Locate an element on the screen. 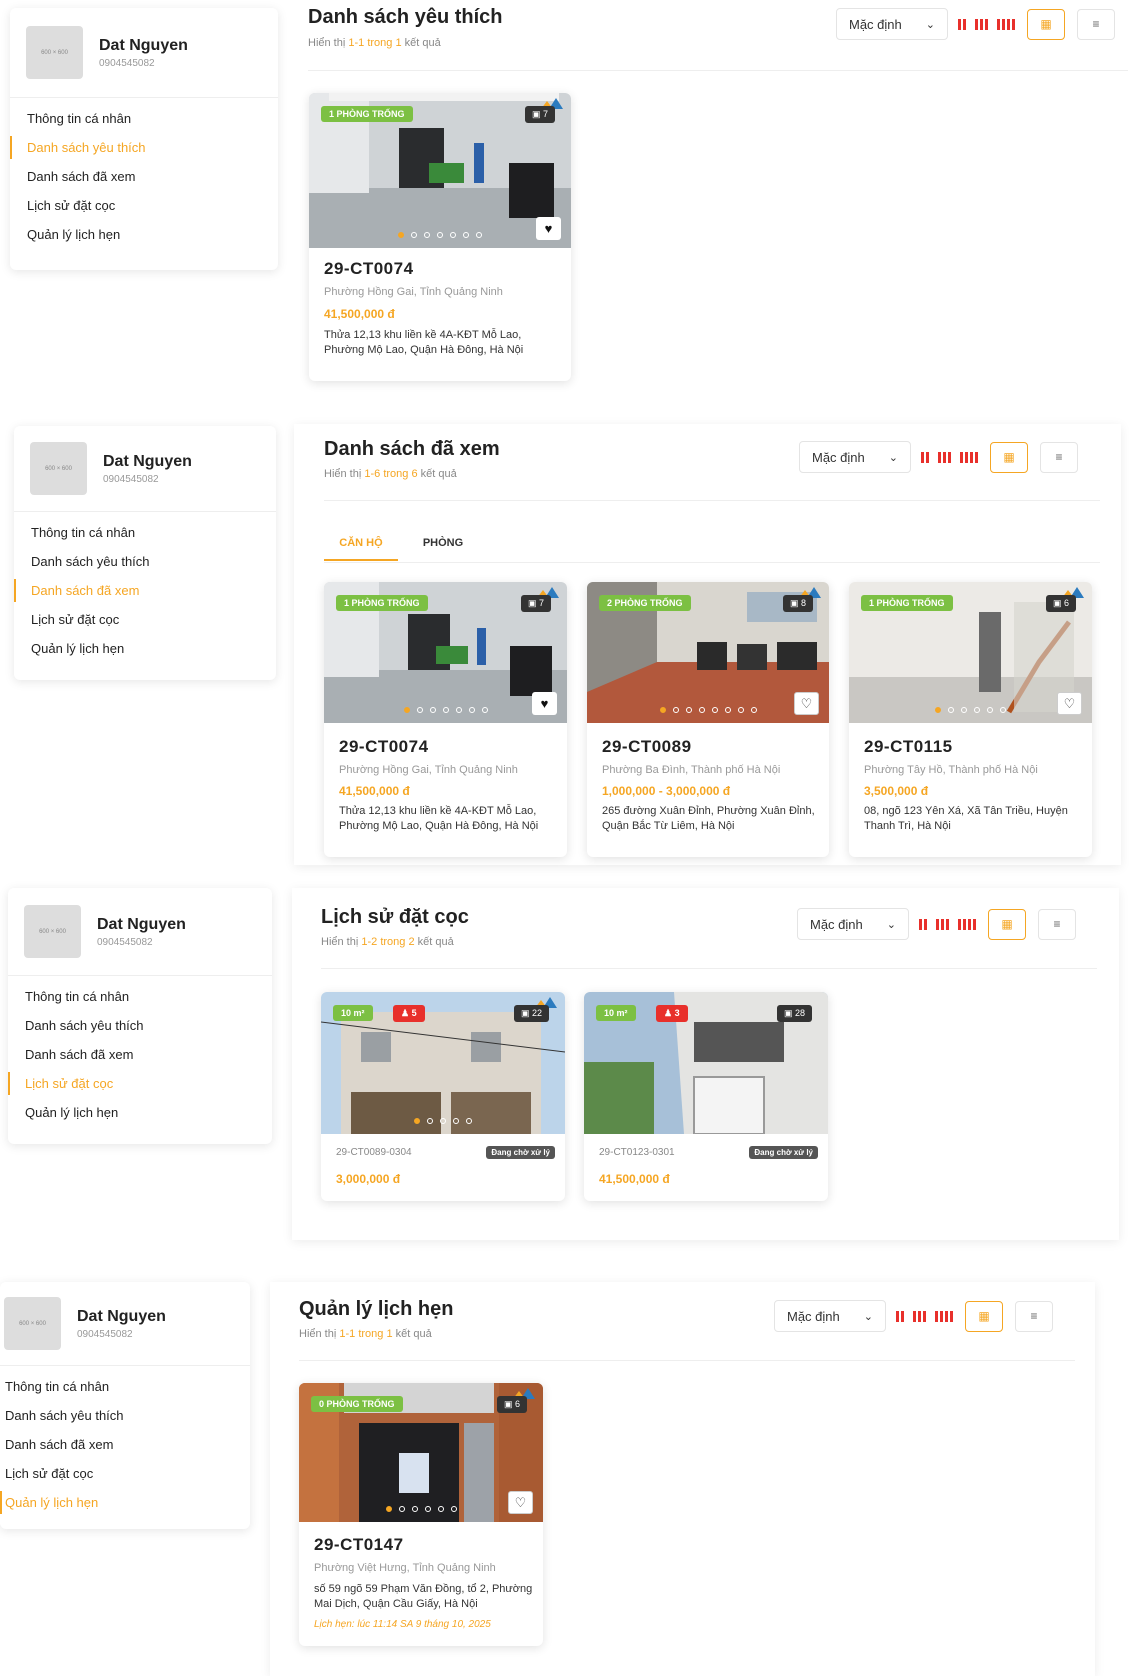 Image resolution: width=1129 pixels, height=1676 pixels. property-photo: 1 PHÒNG TRỐNG ▣ 6 ♡ is located at coordinates (970, 652).